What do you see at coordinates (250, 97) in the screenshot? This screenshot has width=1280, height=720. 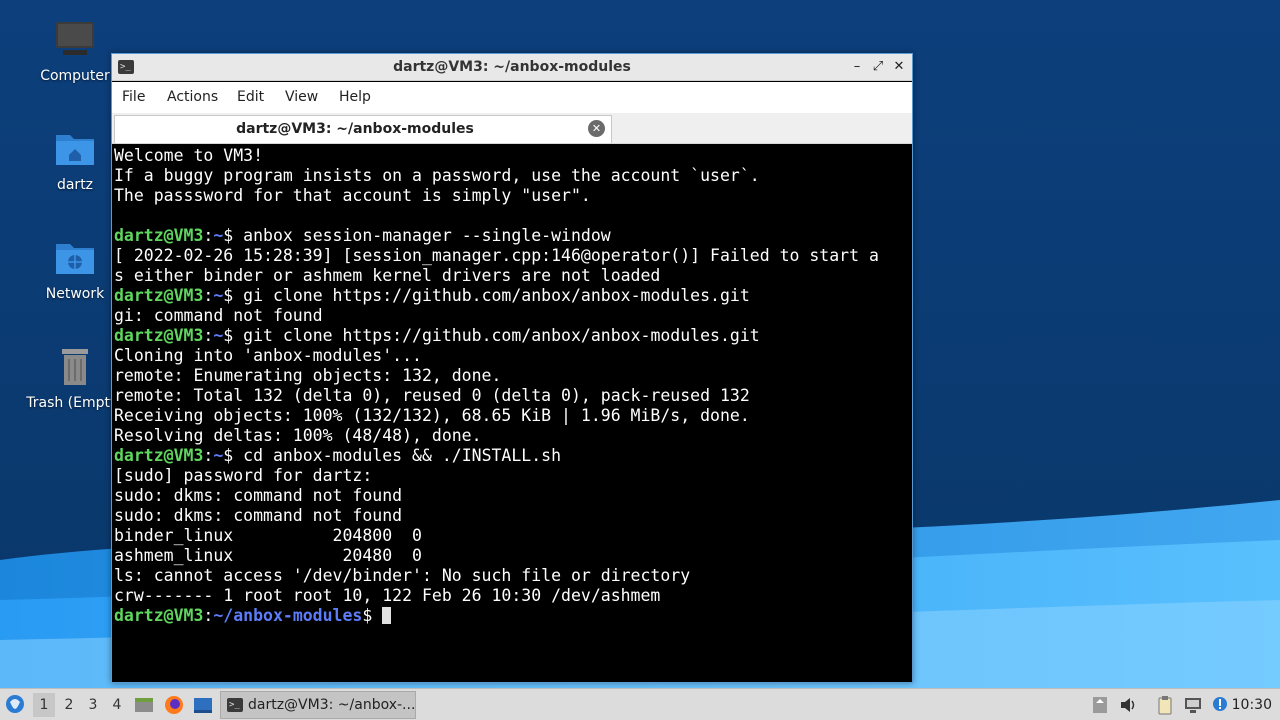 I see `menu-edit: Edit` at bounding box center [250, 97].